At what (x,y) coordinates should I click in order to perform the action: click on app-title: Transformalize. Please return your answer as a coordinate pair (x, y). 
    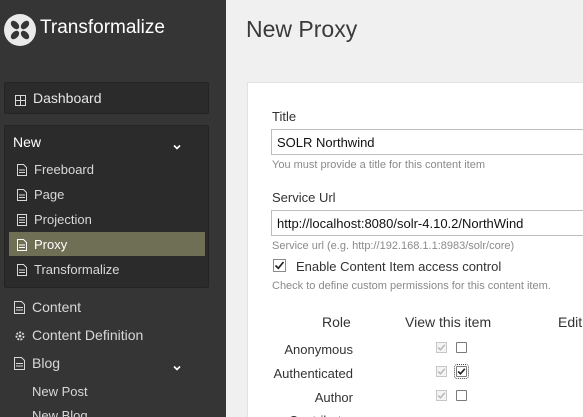
    Looking at the image, I should click on (102, 27).